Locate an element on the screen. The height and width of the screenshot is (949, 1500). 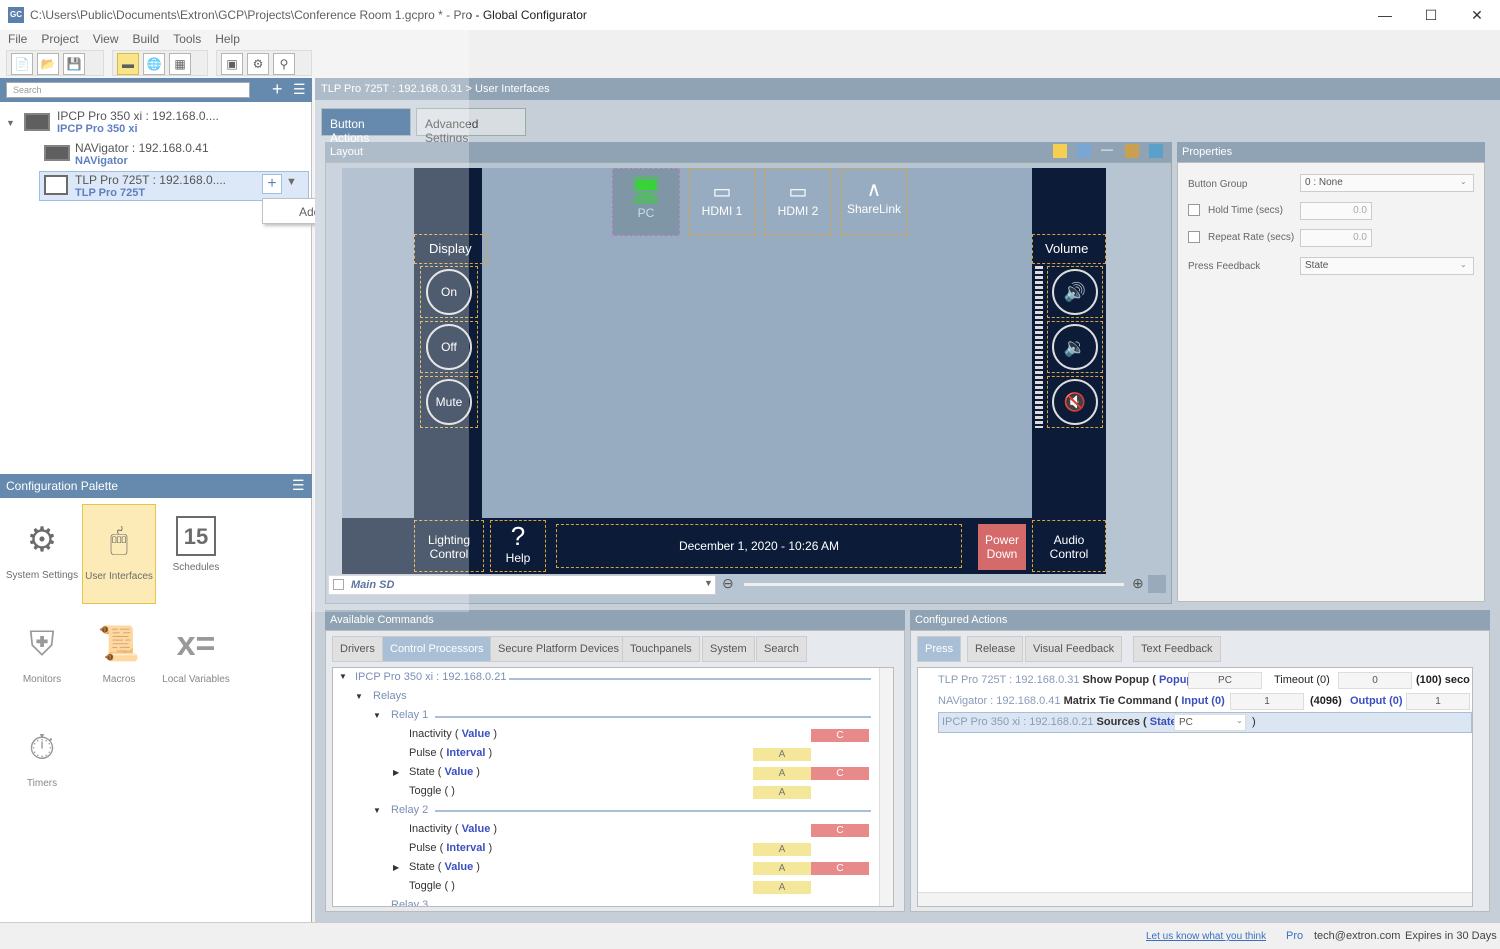
lighting-control-button: Lighting Control is located at coordinates (449, 546).